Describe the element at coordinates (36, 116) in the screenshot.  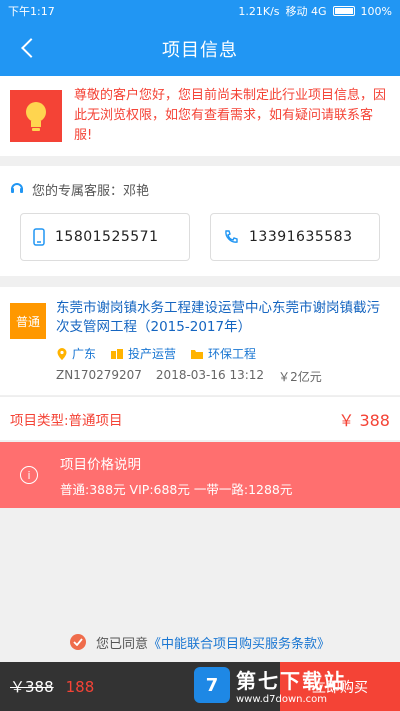
I see `lightbulb-icon` at that location.